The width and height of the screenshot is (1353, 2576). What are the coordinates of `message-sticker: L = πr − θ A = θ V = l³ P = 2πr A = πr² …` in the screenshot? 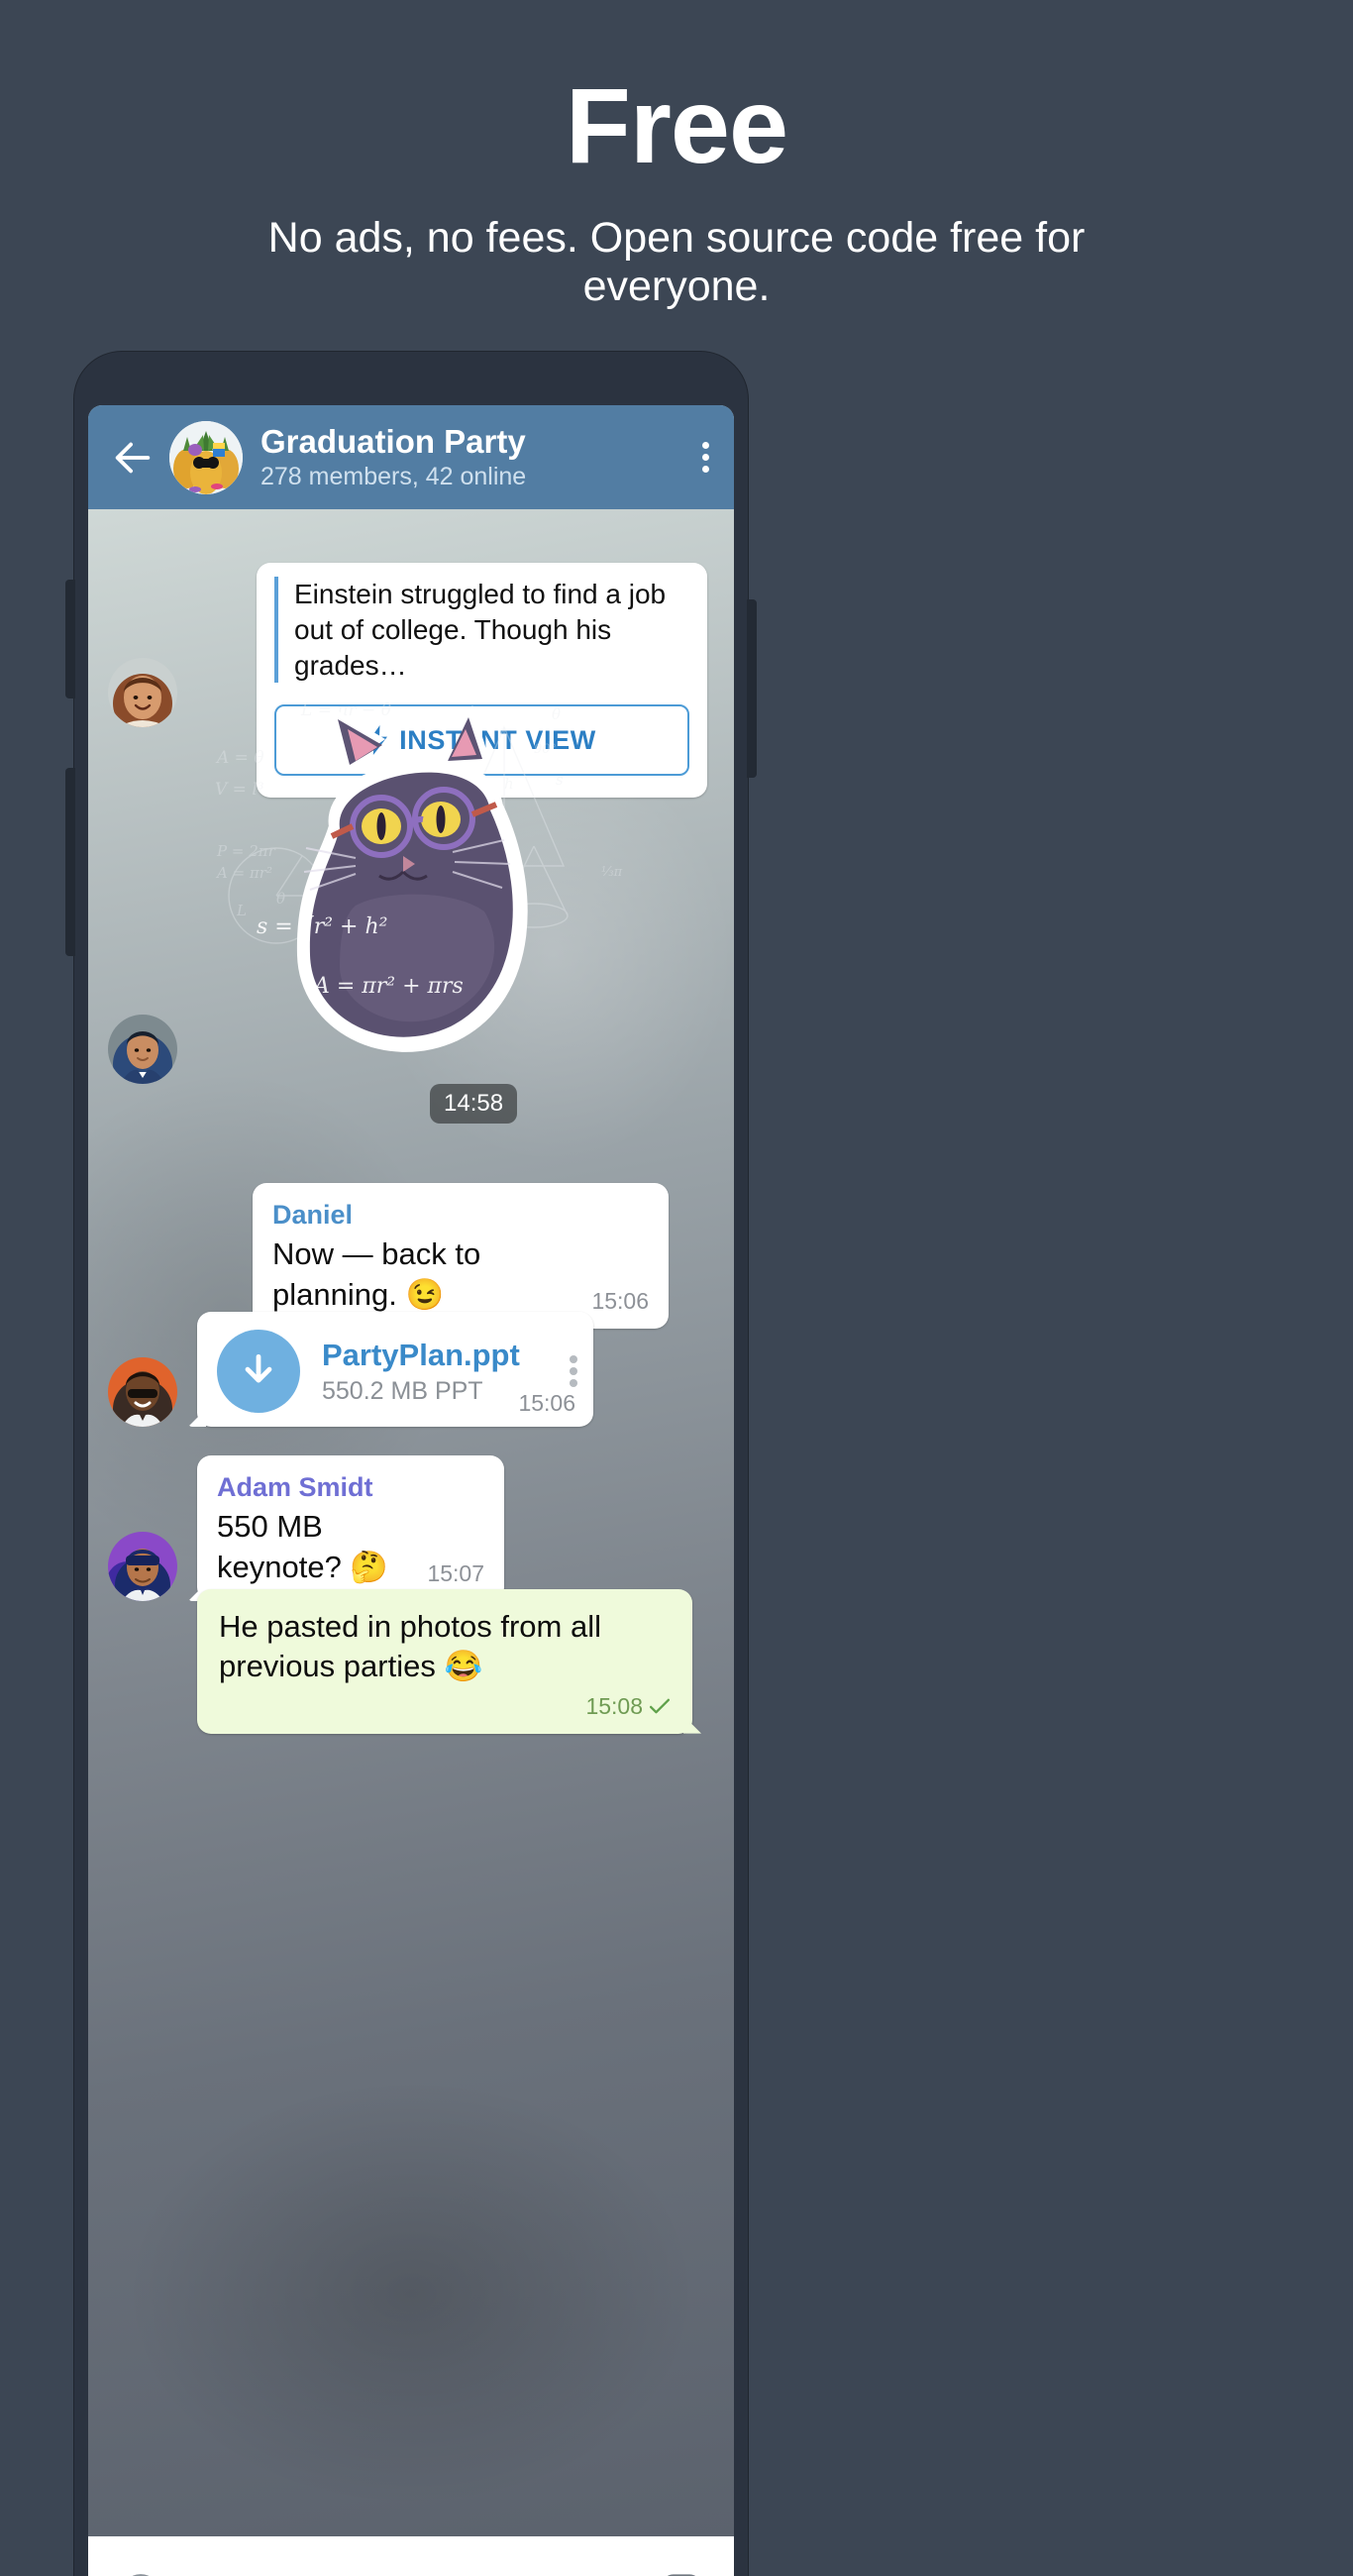 It's located at (411, 906).